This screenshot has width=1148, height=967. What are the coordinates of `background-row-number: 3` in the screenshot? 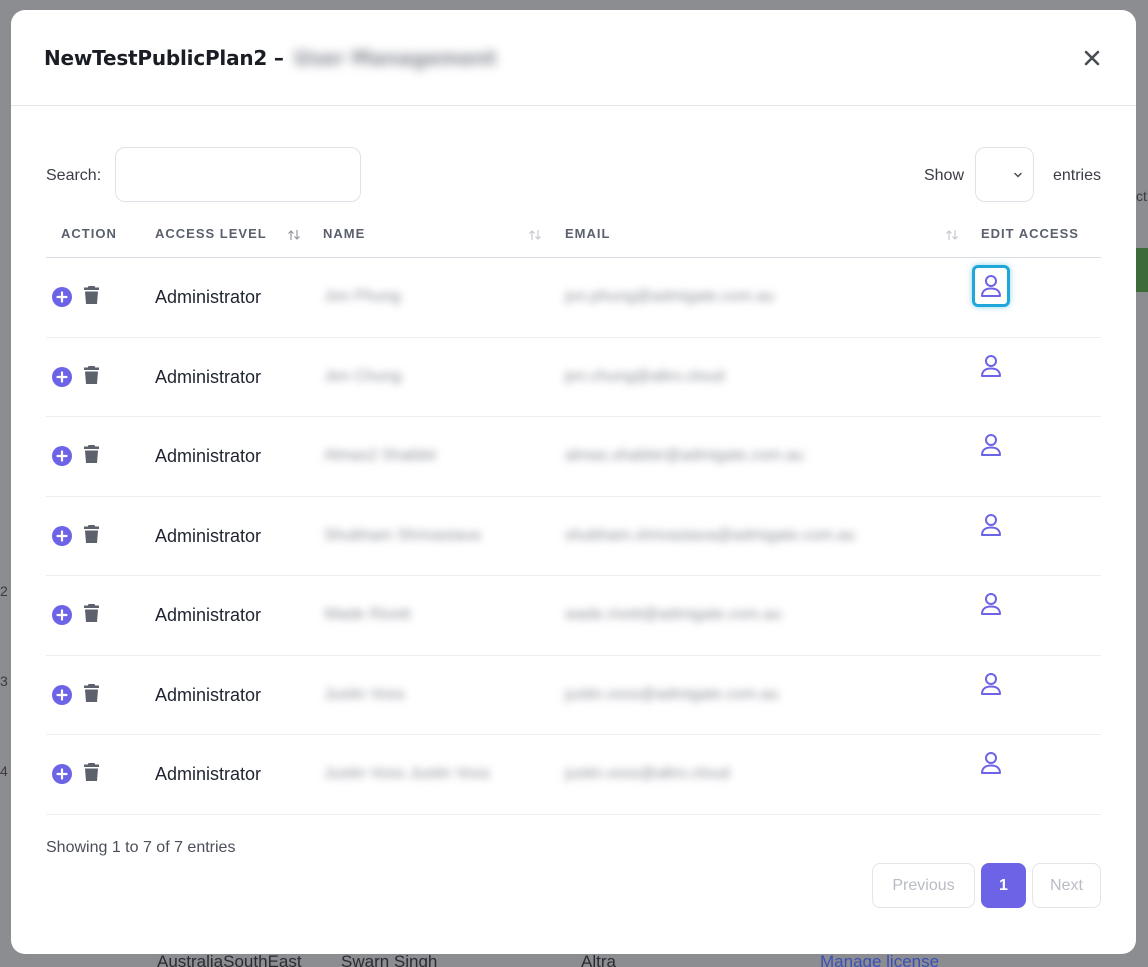 It's located at (4, 681).